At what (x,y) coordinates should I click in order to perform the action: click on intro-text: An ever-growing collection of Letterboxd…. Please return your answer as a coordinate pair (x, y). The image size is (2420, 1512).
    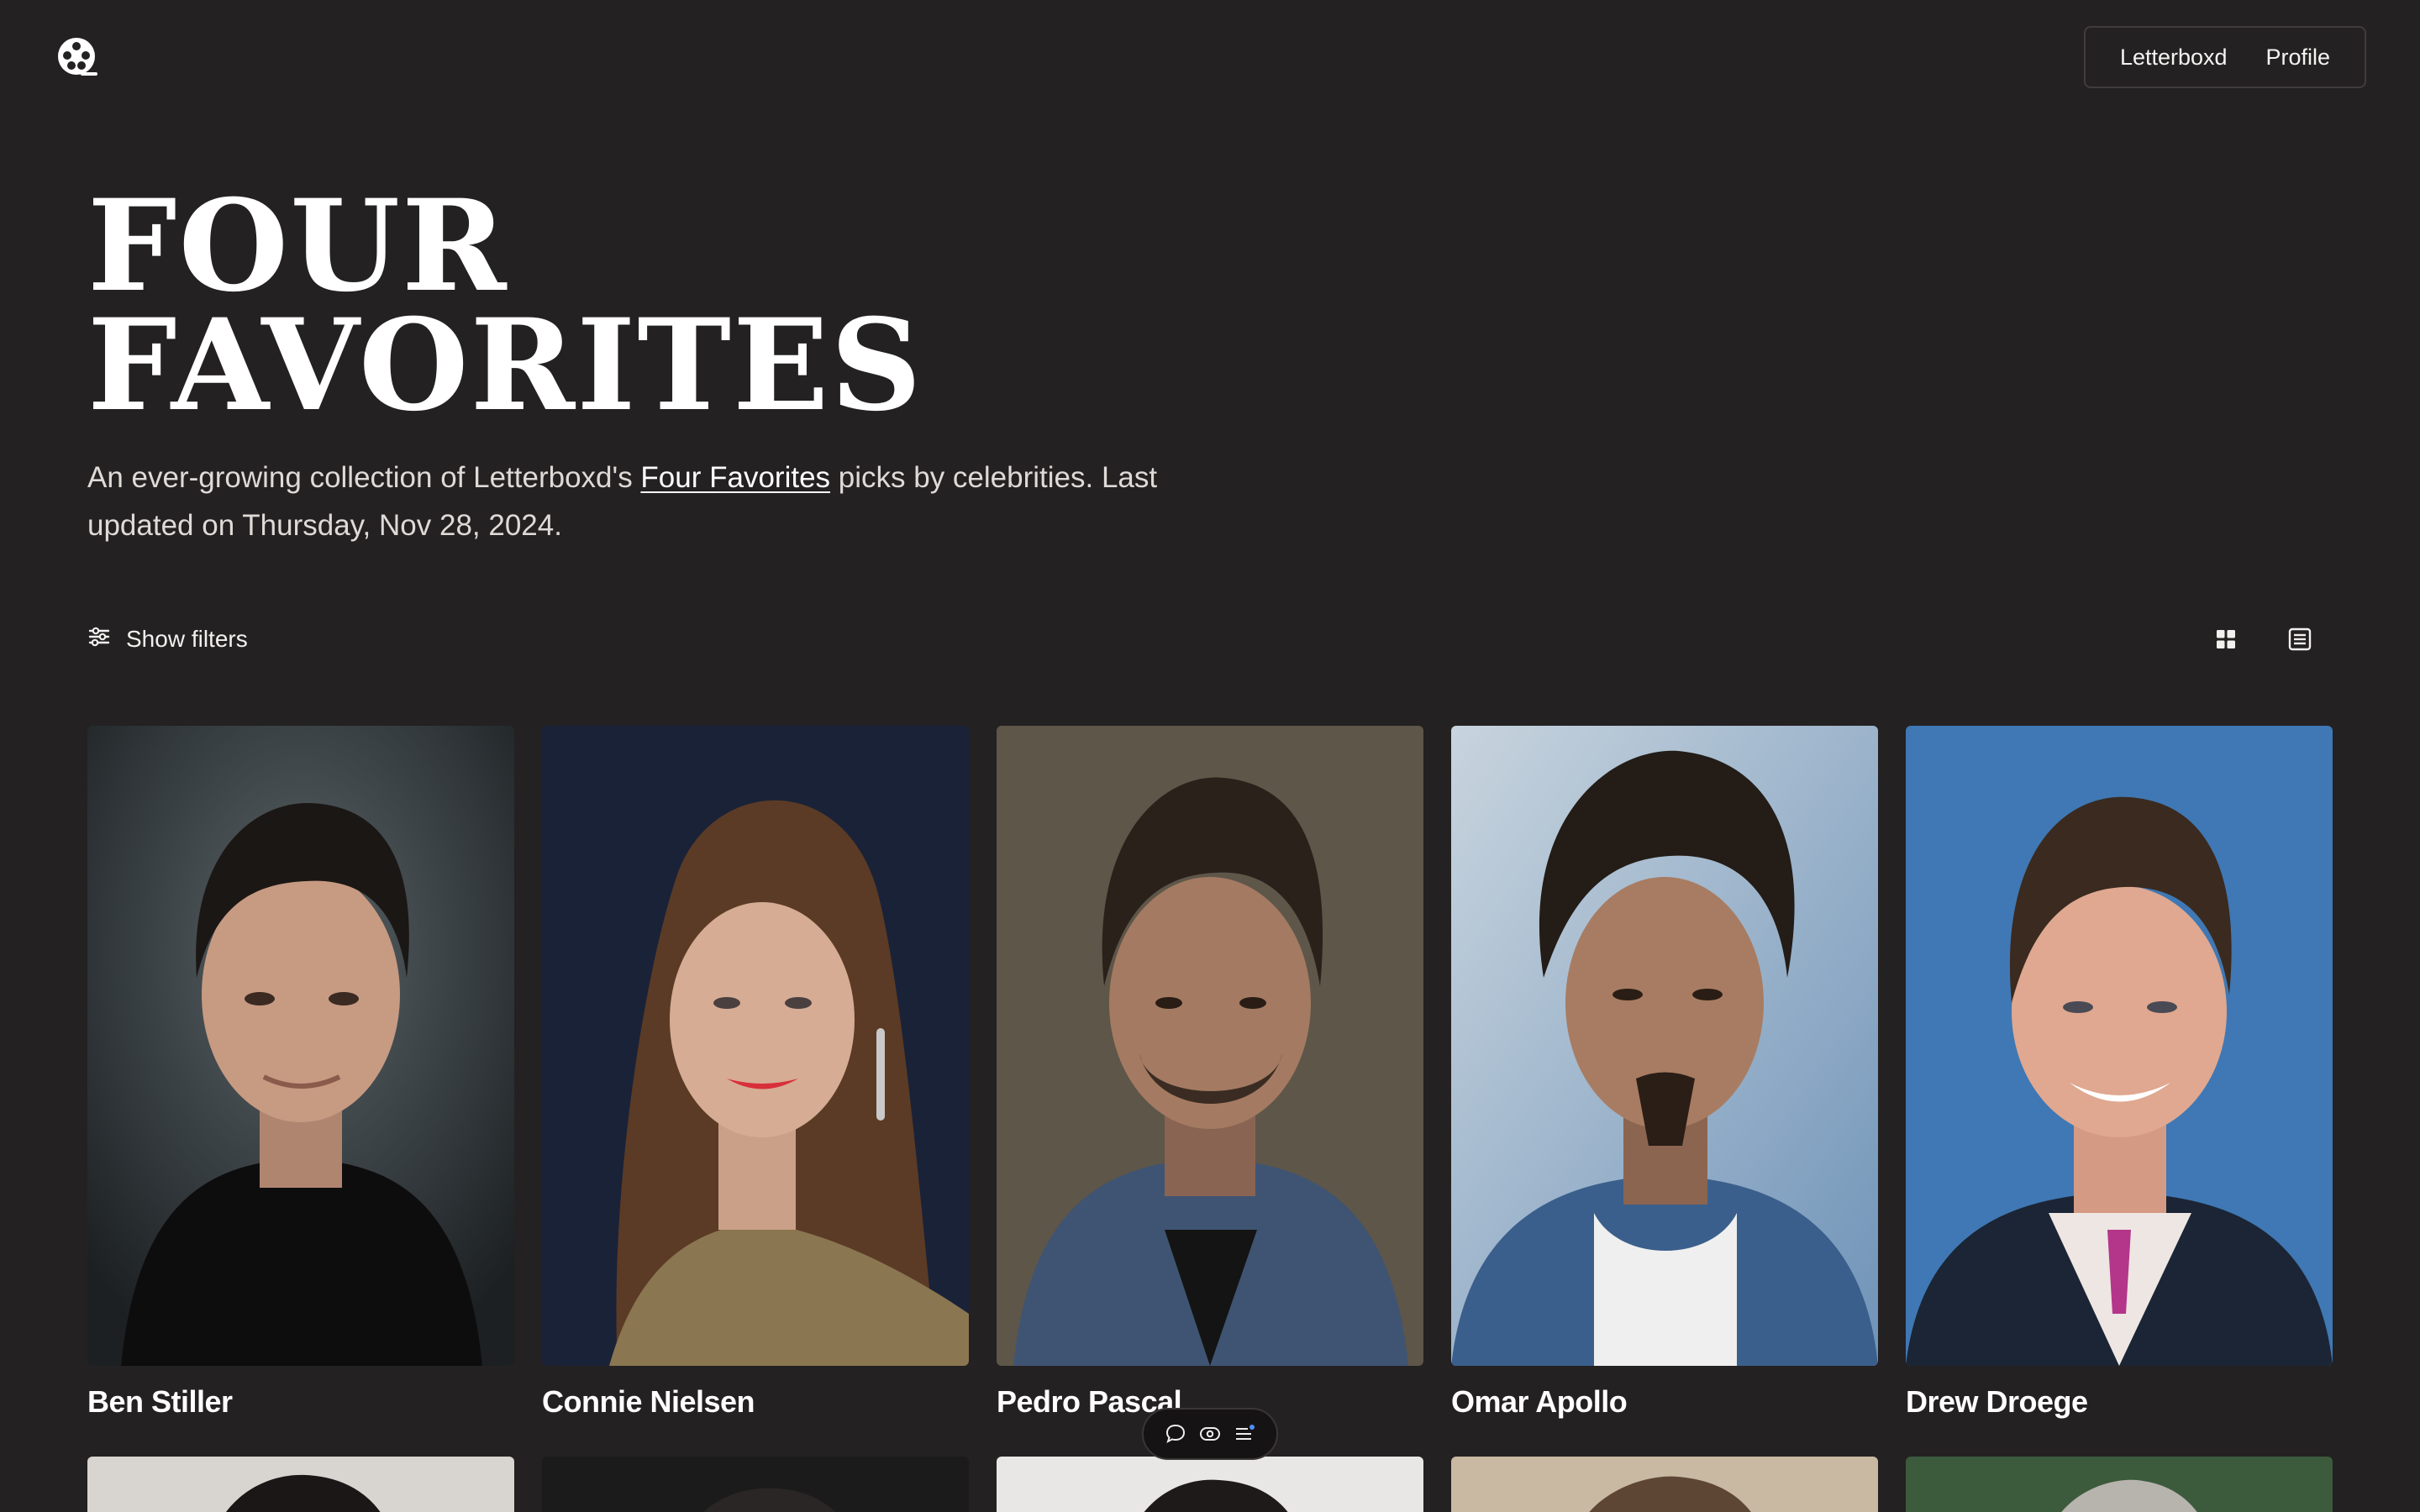
    Looking at the image, I should click on (646, 501).